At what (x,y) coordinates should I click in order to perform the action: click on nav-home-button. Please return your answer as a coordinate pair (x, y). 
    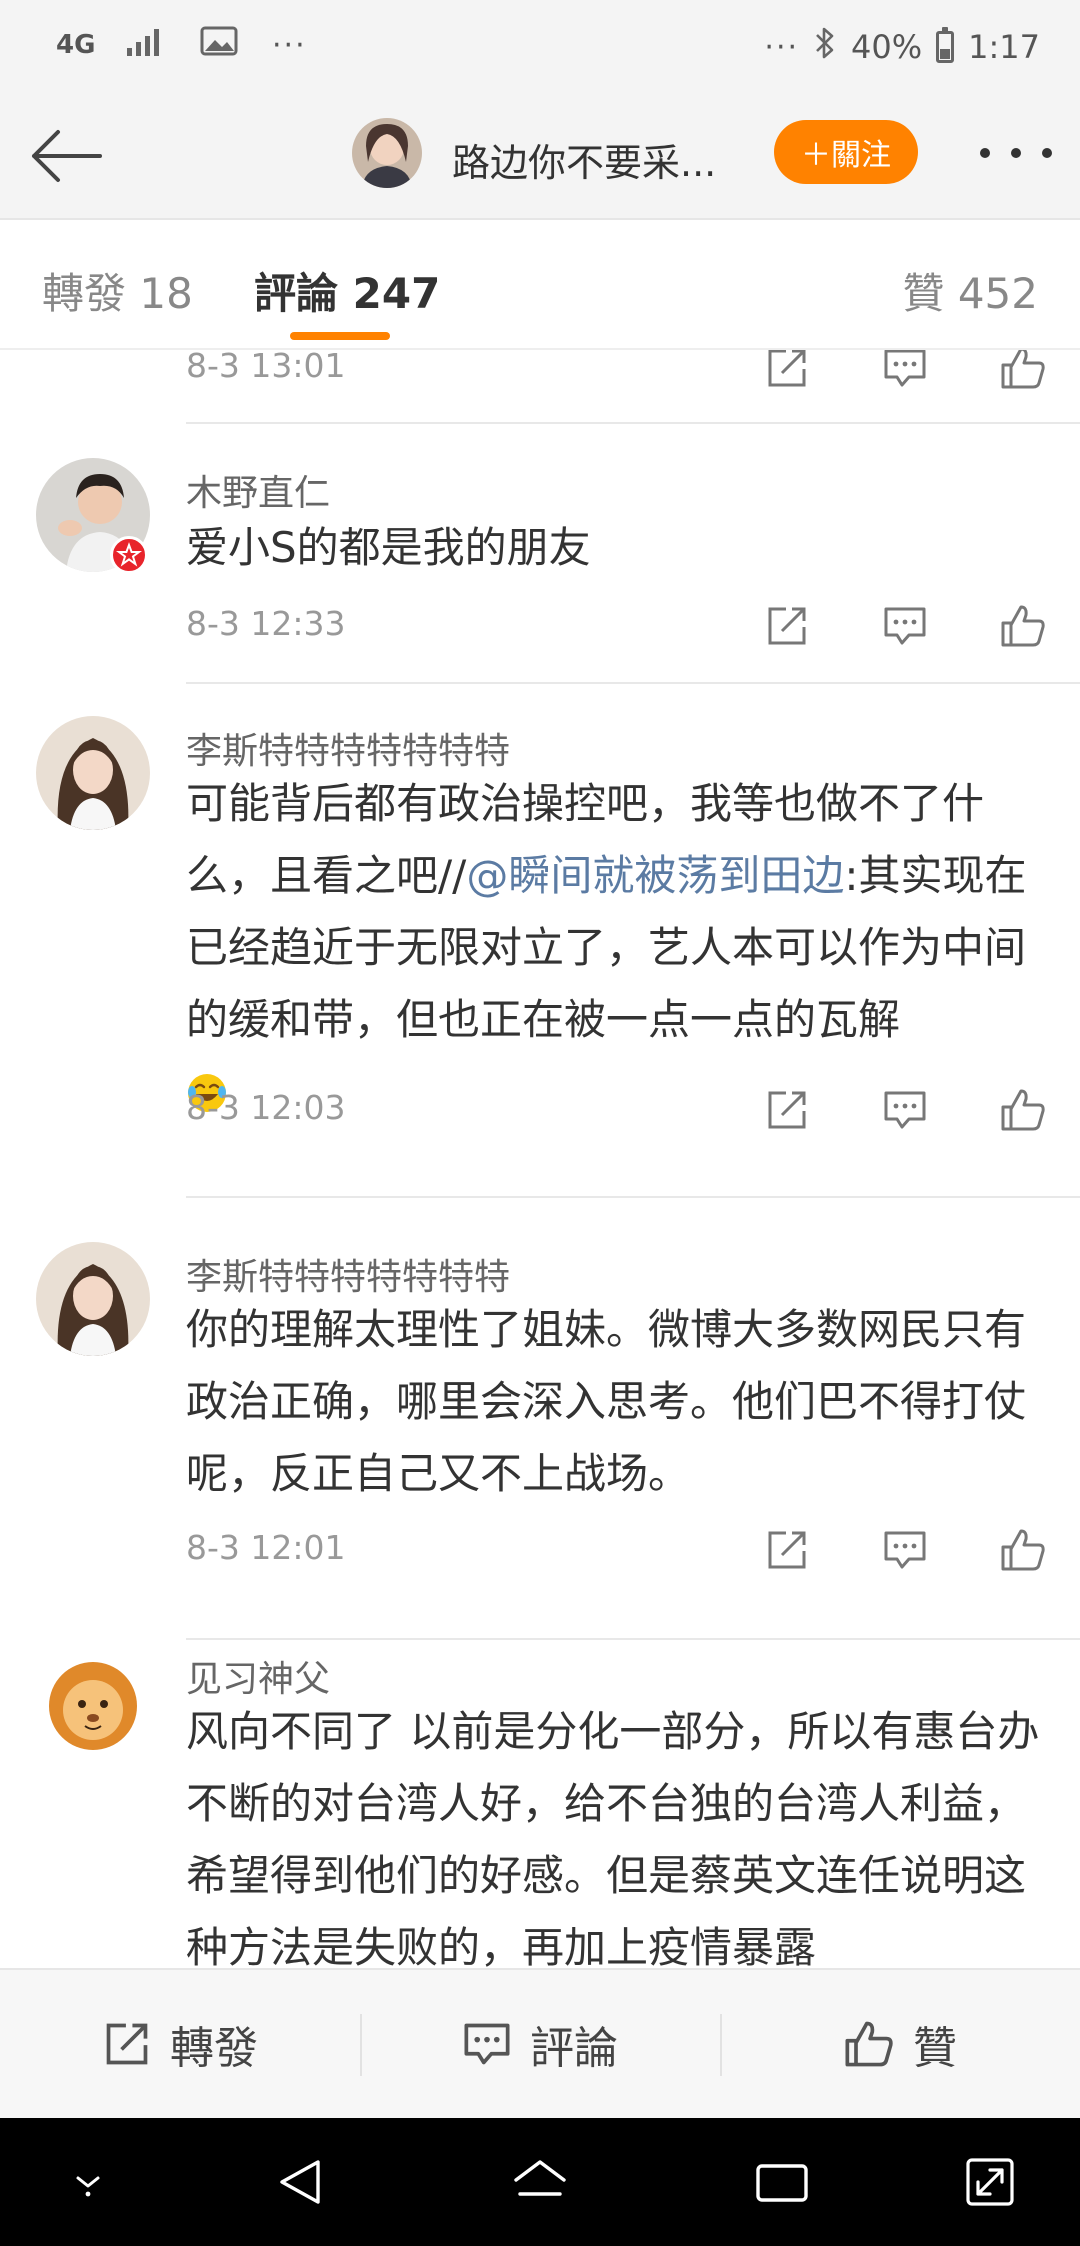
    Looking at the image, I should click on (540, 2182).